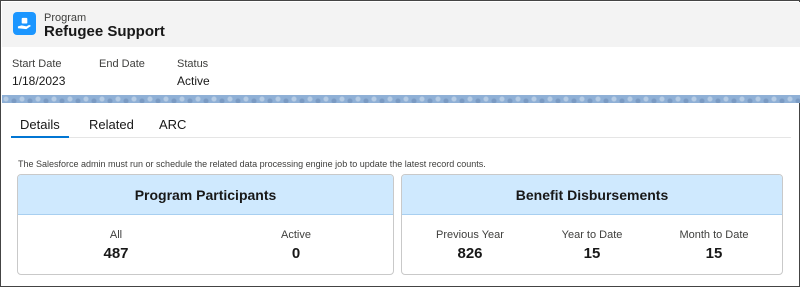 The width and height of the screenshot is (800, 287). Describe the element at coordinates (116, 235) in the screenshot. I see `metric-all-label: All` at that location.